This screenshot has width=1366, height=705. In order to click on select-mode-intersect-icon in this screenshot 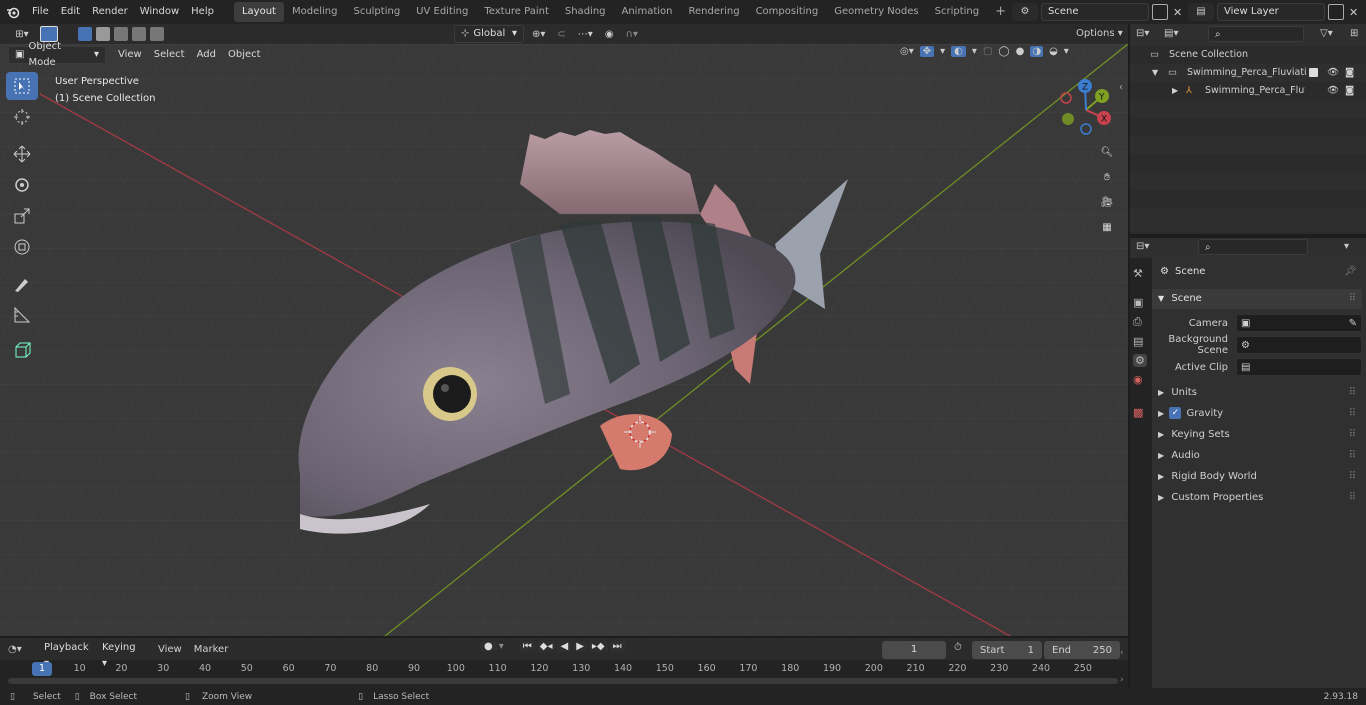, I will do `click(157, 34)`.